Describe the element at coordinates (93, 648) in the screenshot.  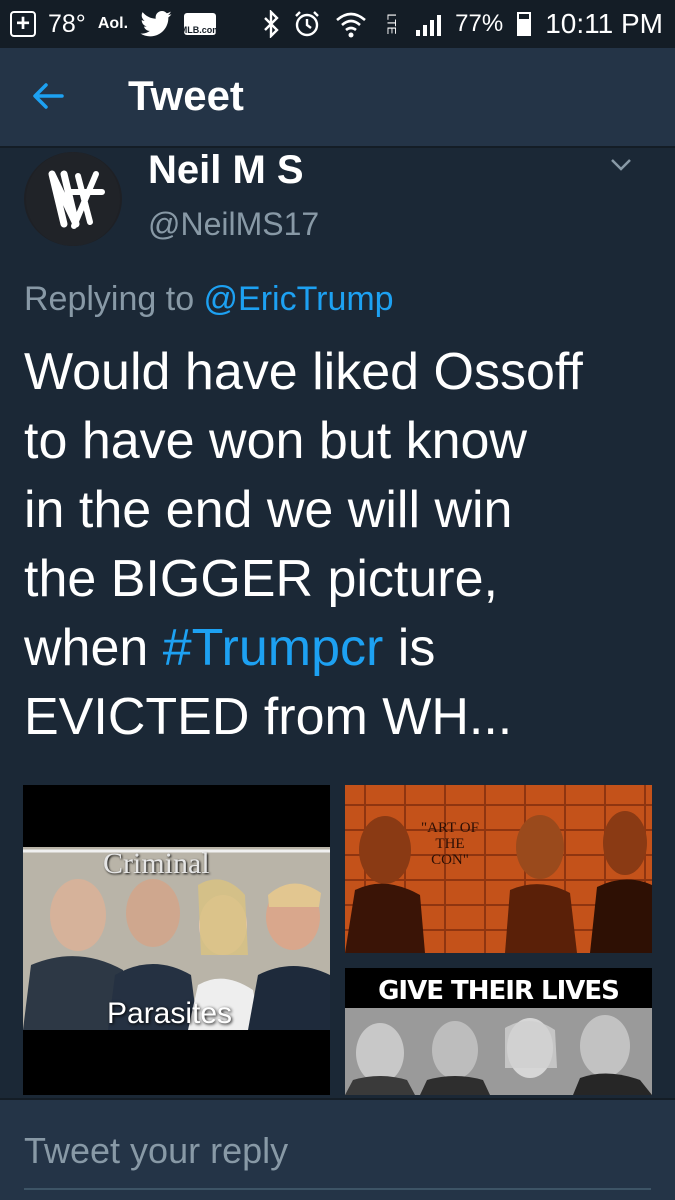
I see `tweet-text-fragment: when` at that location.